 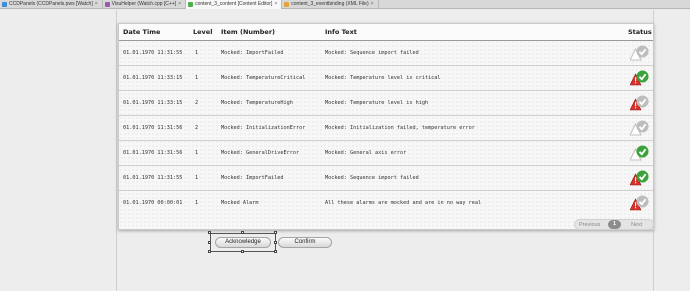 What do you see at coordinates (248, 32) in the screenshot?
I see `header-item: Item (Number)` at bounding box center [248, 32].